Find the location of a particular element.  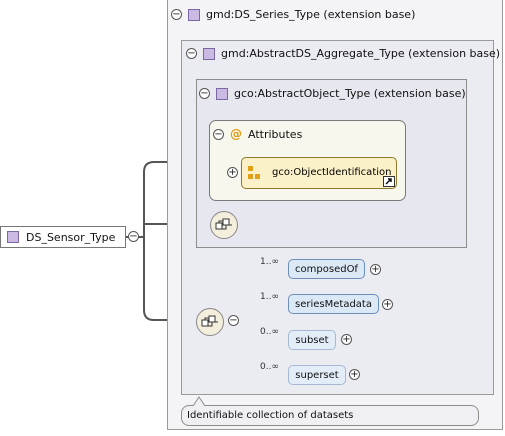

element-label: seriesMetadata is located at coordinates (333, 304).